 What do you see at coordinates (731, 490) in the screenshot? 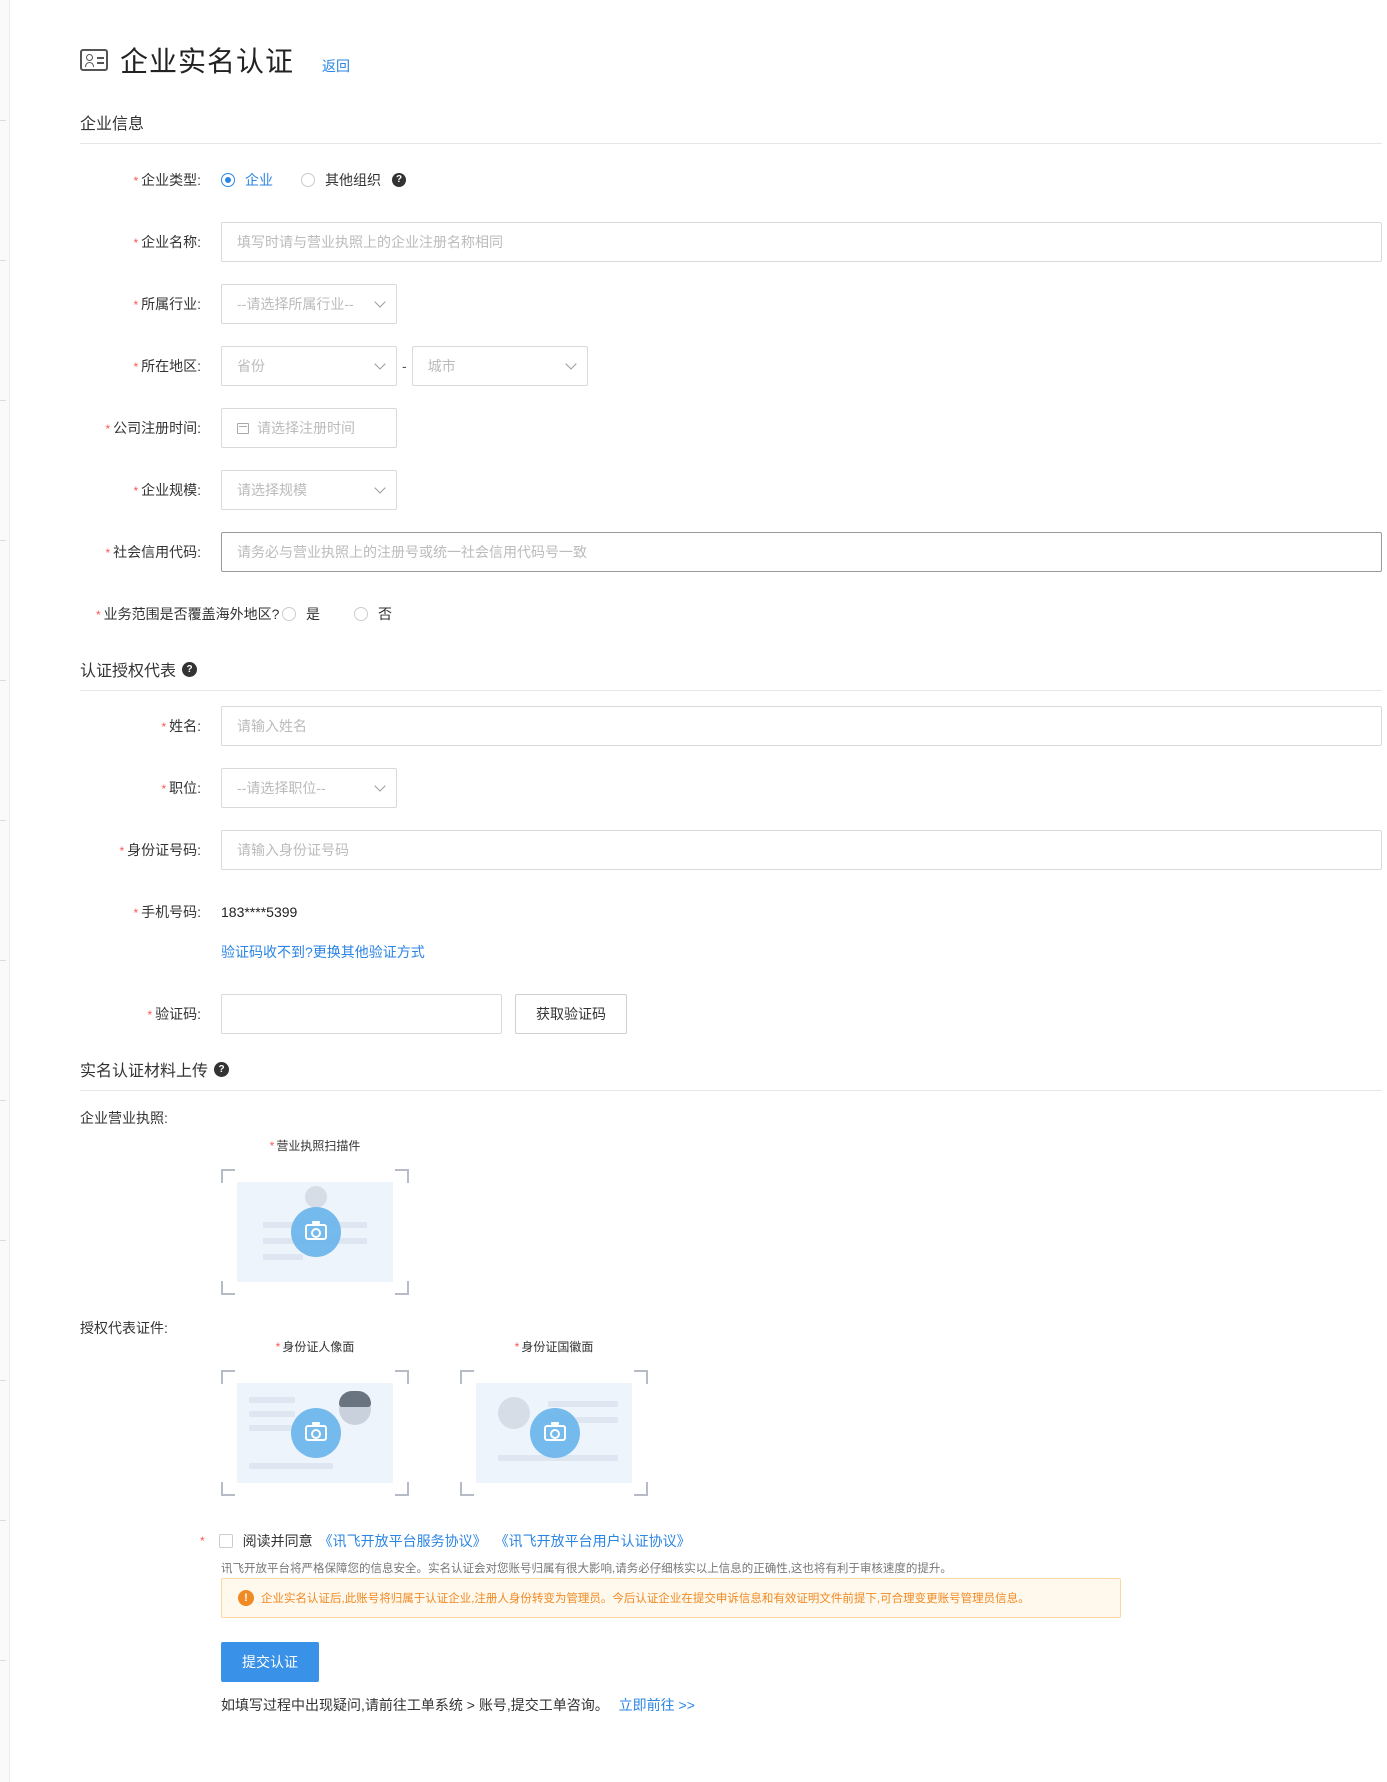
I see `scale-row: * 企业规模: 请选择规模` at bounding box center [731, 490].